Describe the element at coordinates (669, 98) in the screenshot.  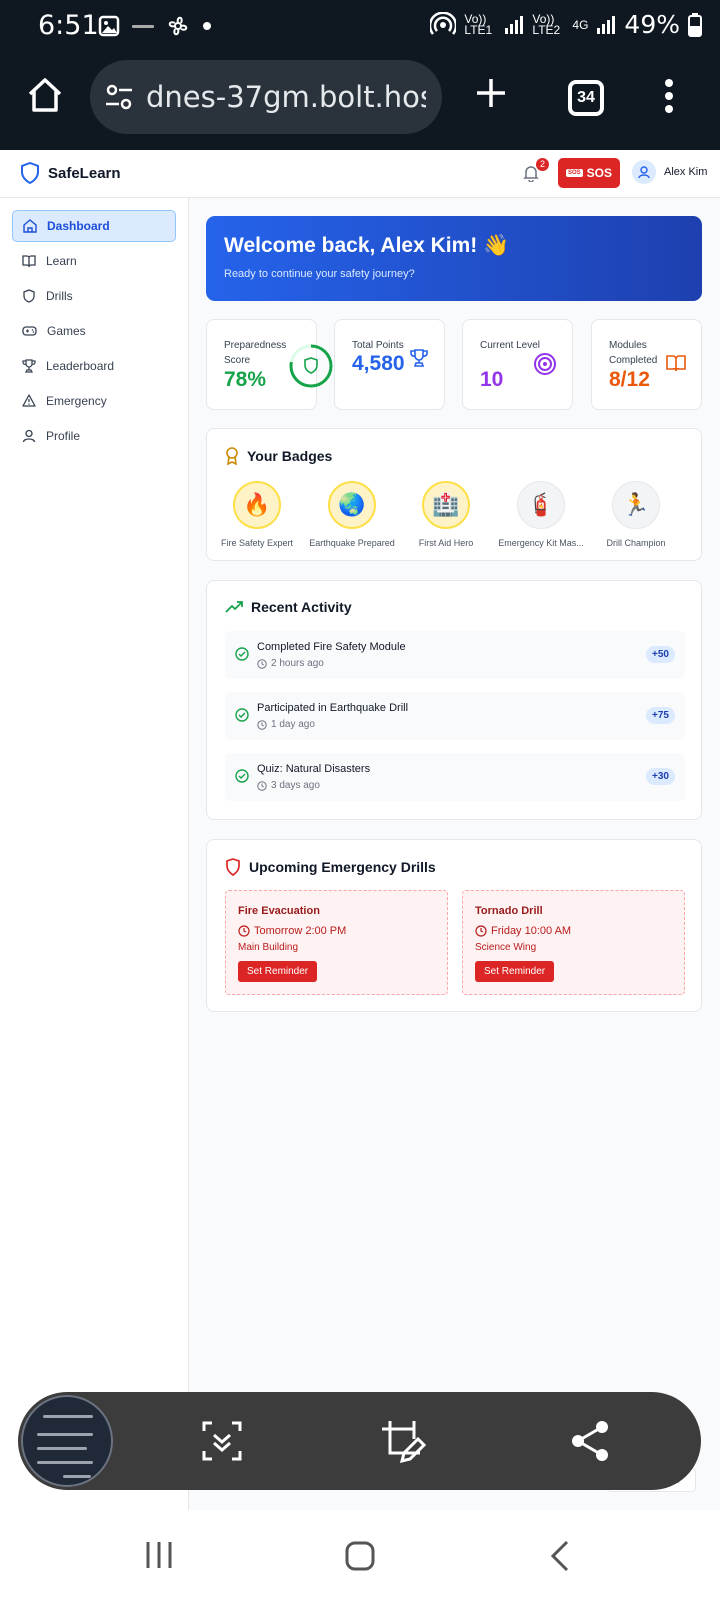
I see `browser-menu-button` at that location.